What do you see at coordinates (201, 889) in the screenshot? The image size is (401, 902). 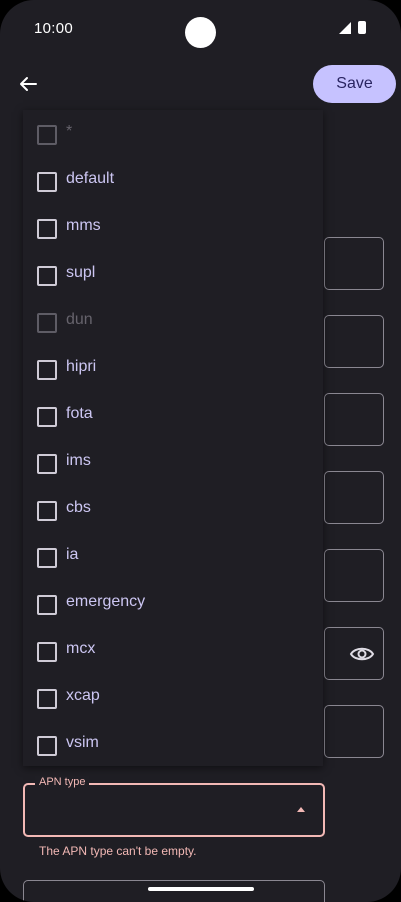 I see `home-gesture-bar` at bounding box center [201, 889].